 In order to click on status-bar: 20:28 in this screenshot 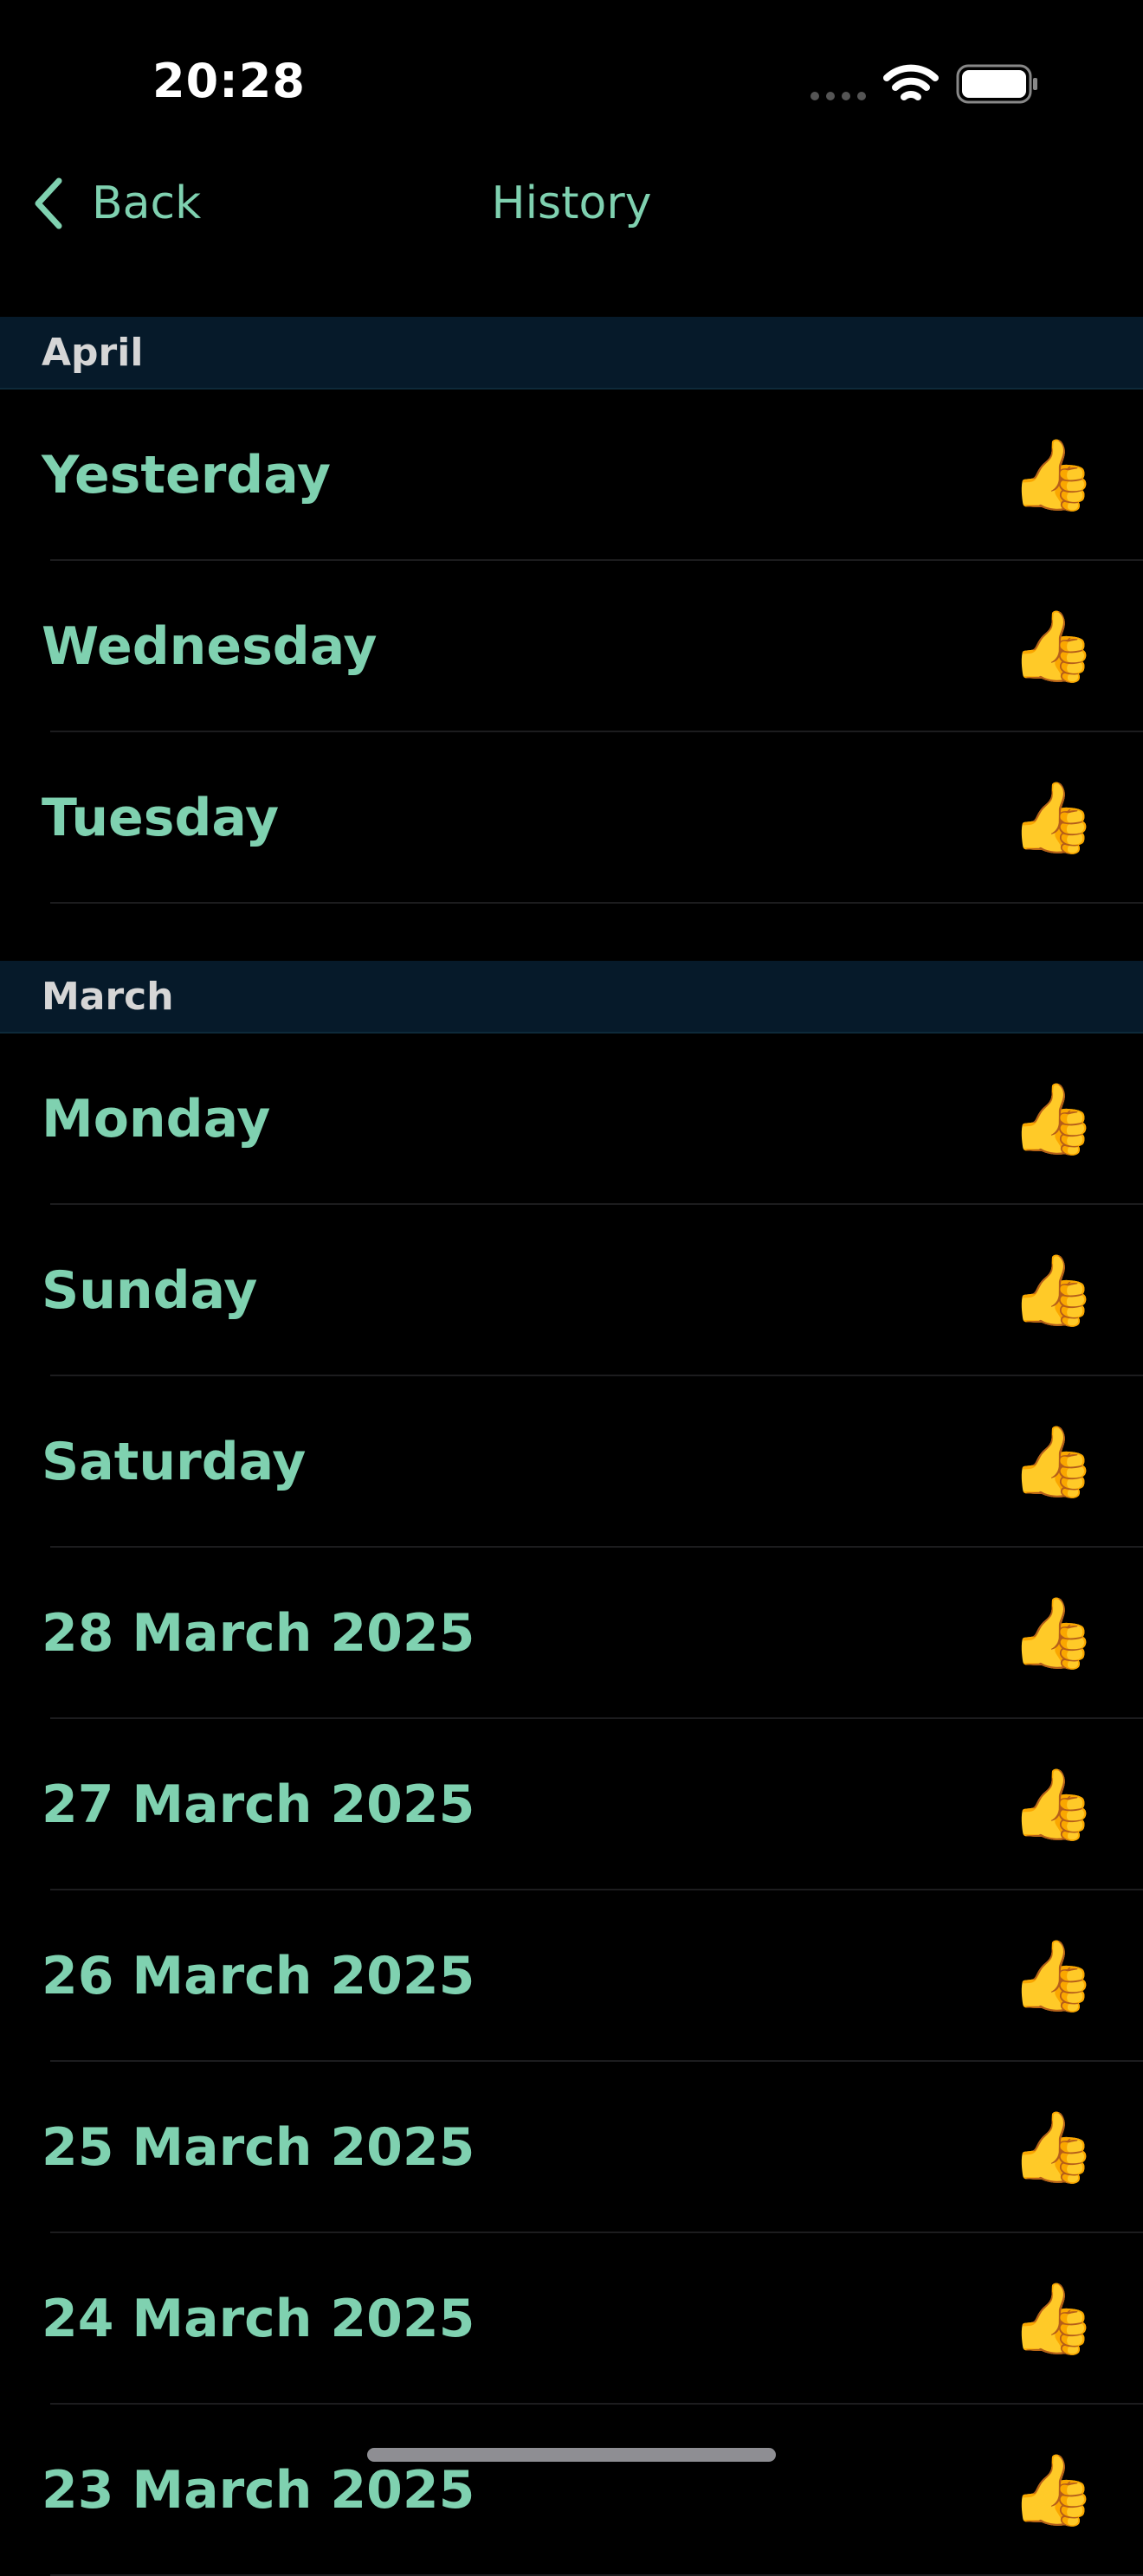, I will do `click(571, 82)`.